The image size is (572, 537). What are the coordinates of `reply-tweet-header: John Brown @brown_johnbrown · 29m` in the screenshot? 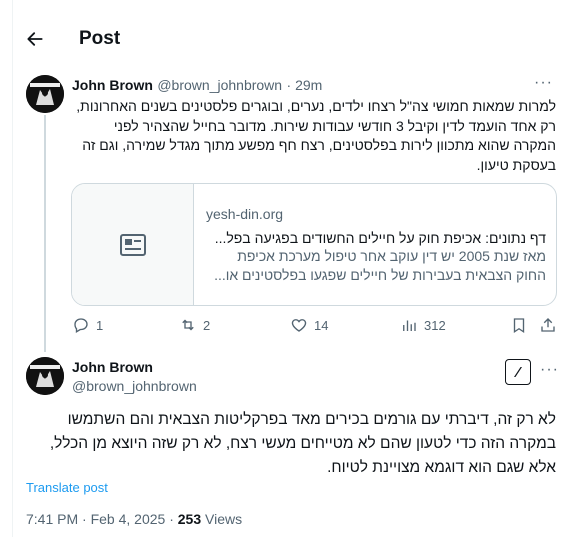 It's located at (197, 86).